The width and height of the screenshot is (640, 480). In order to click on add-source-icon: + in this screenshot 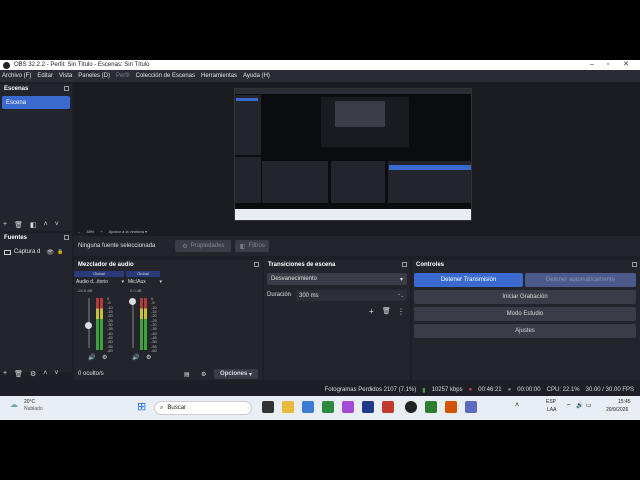, I will do `click(5, 373)`.